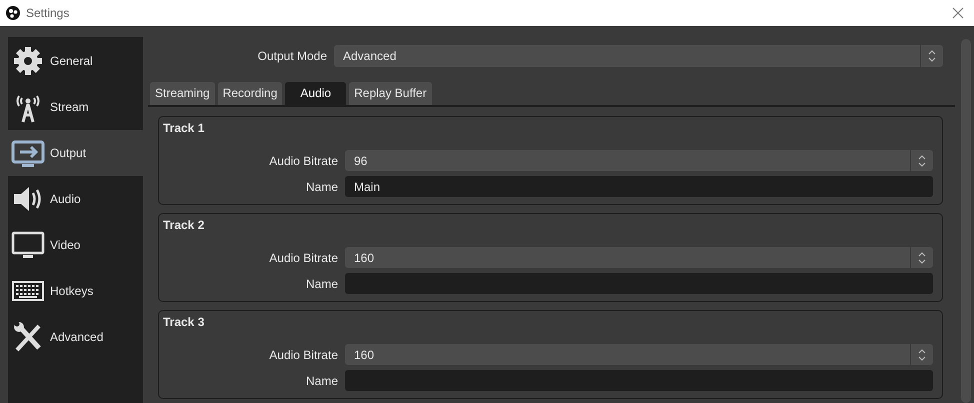  I want to click on sidebar-item: Audio, so click(75, 199).